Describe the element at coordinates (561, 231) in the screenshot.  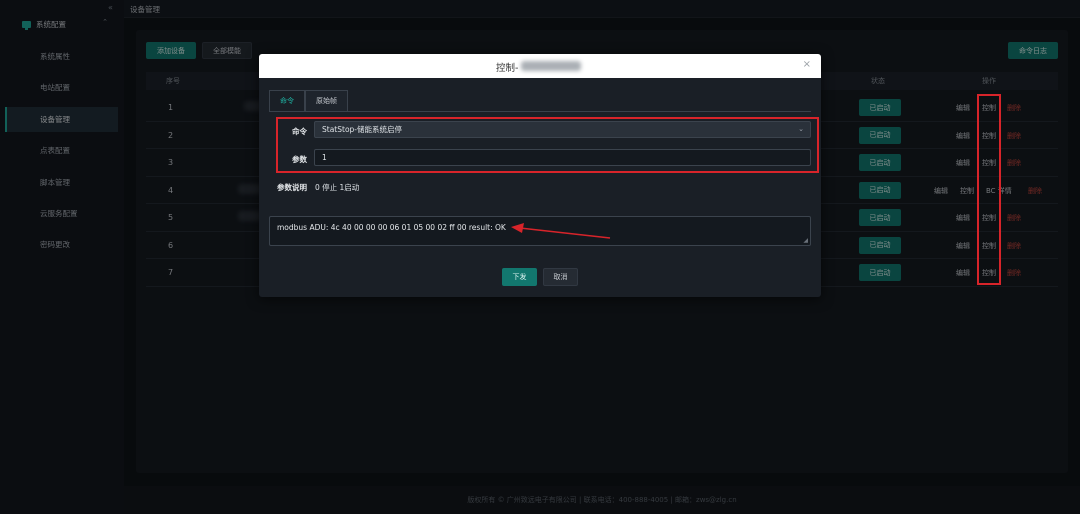
I see `annotation-arrow` at that location.